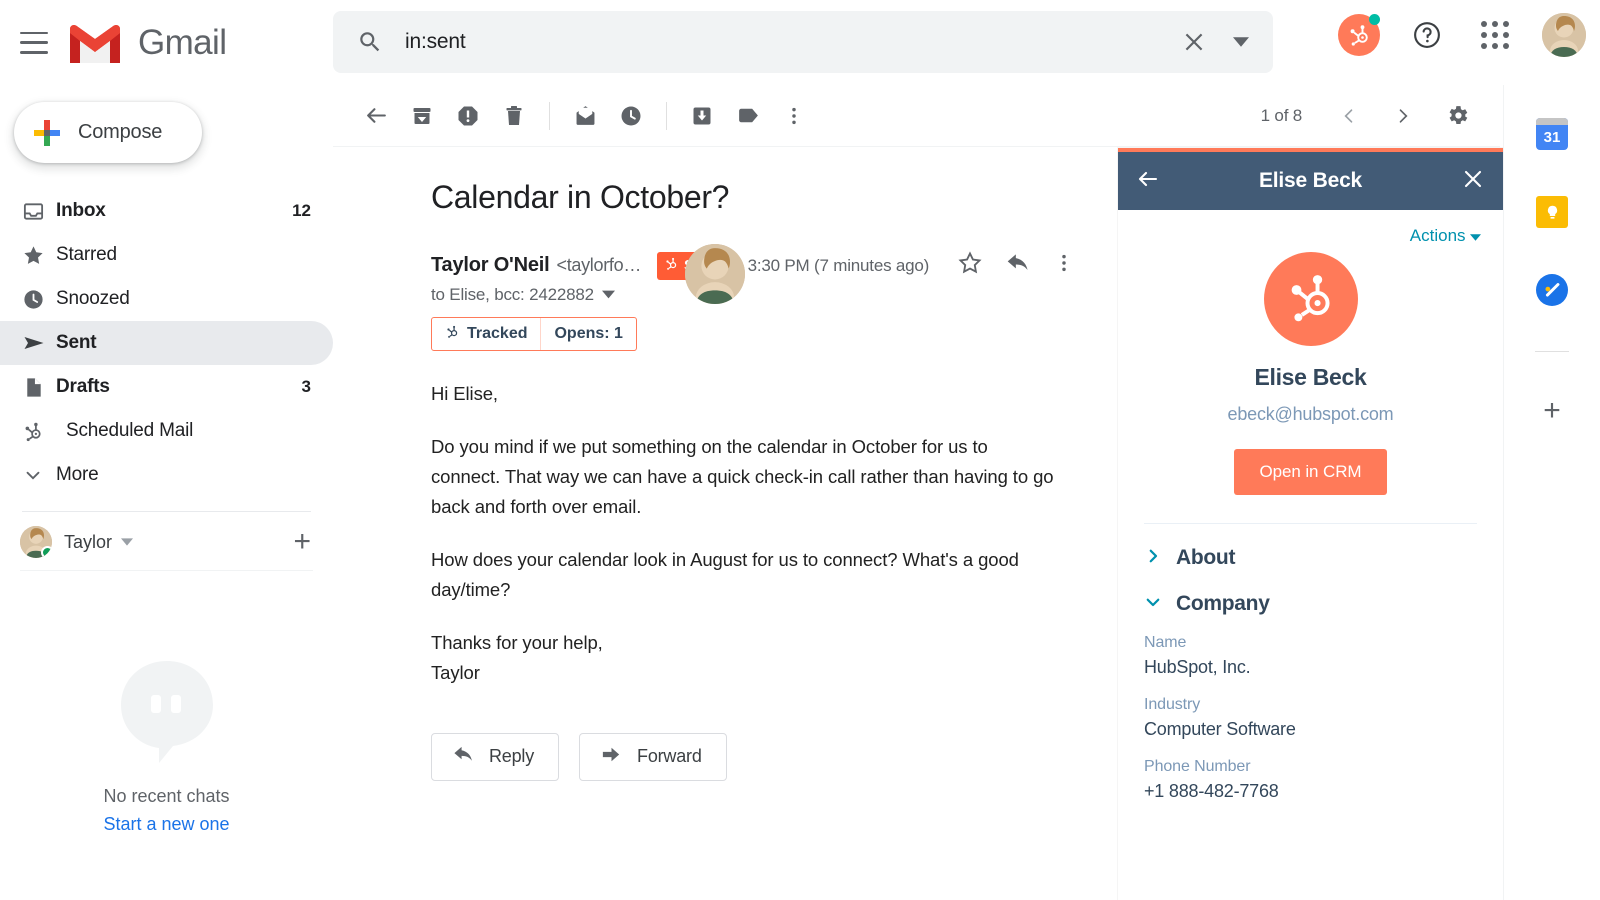 The image size is (1600, 900). What do you see at coordinates (455, 672) in the screenshot?
I see `signature-line: Taylor` at bounding box center [455, 672].